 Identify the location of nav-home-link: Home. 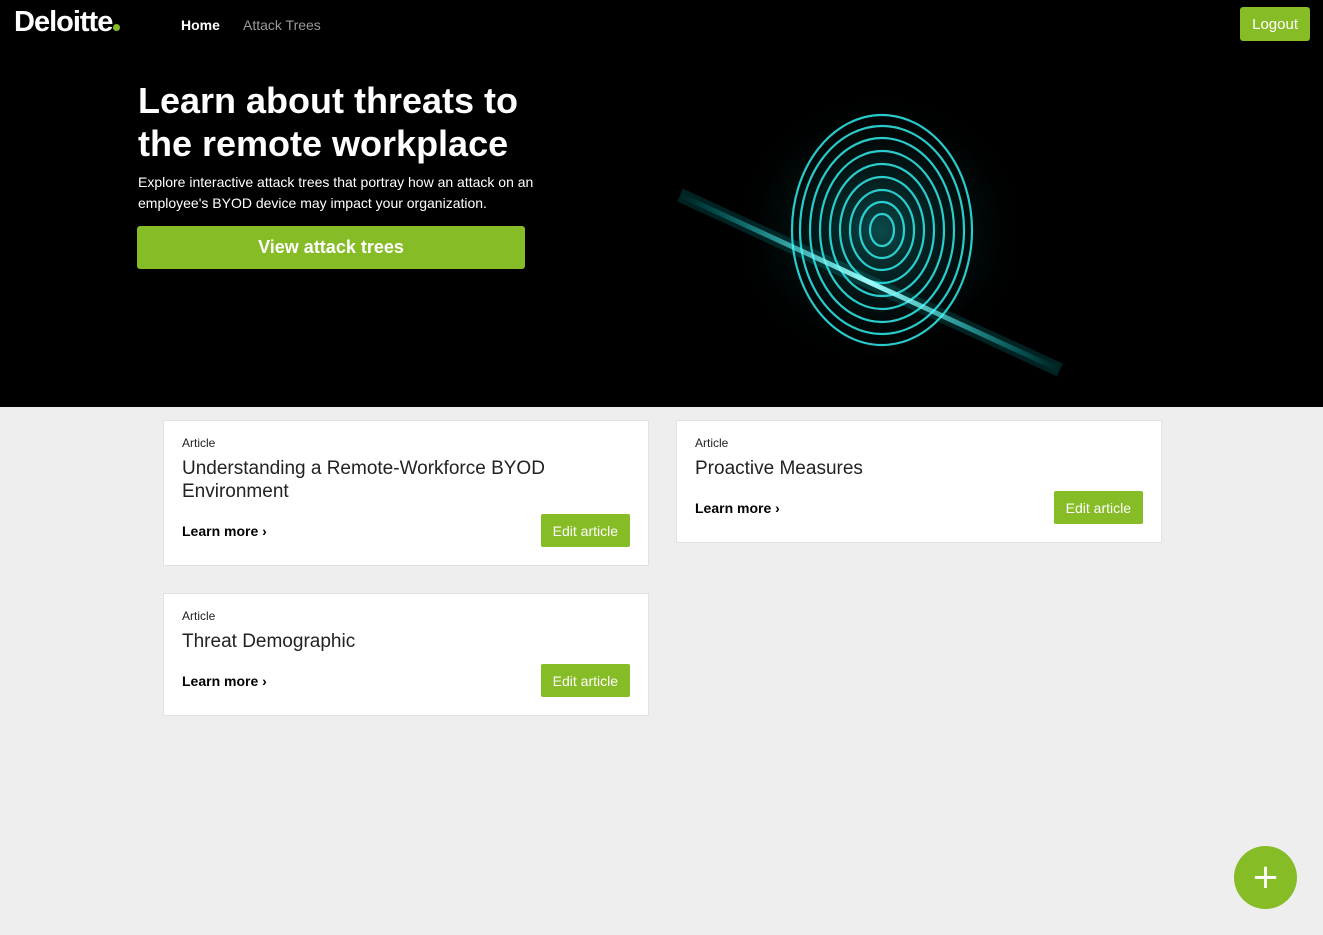
(200, 25).